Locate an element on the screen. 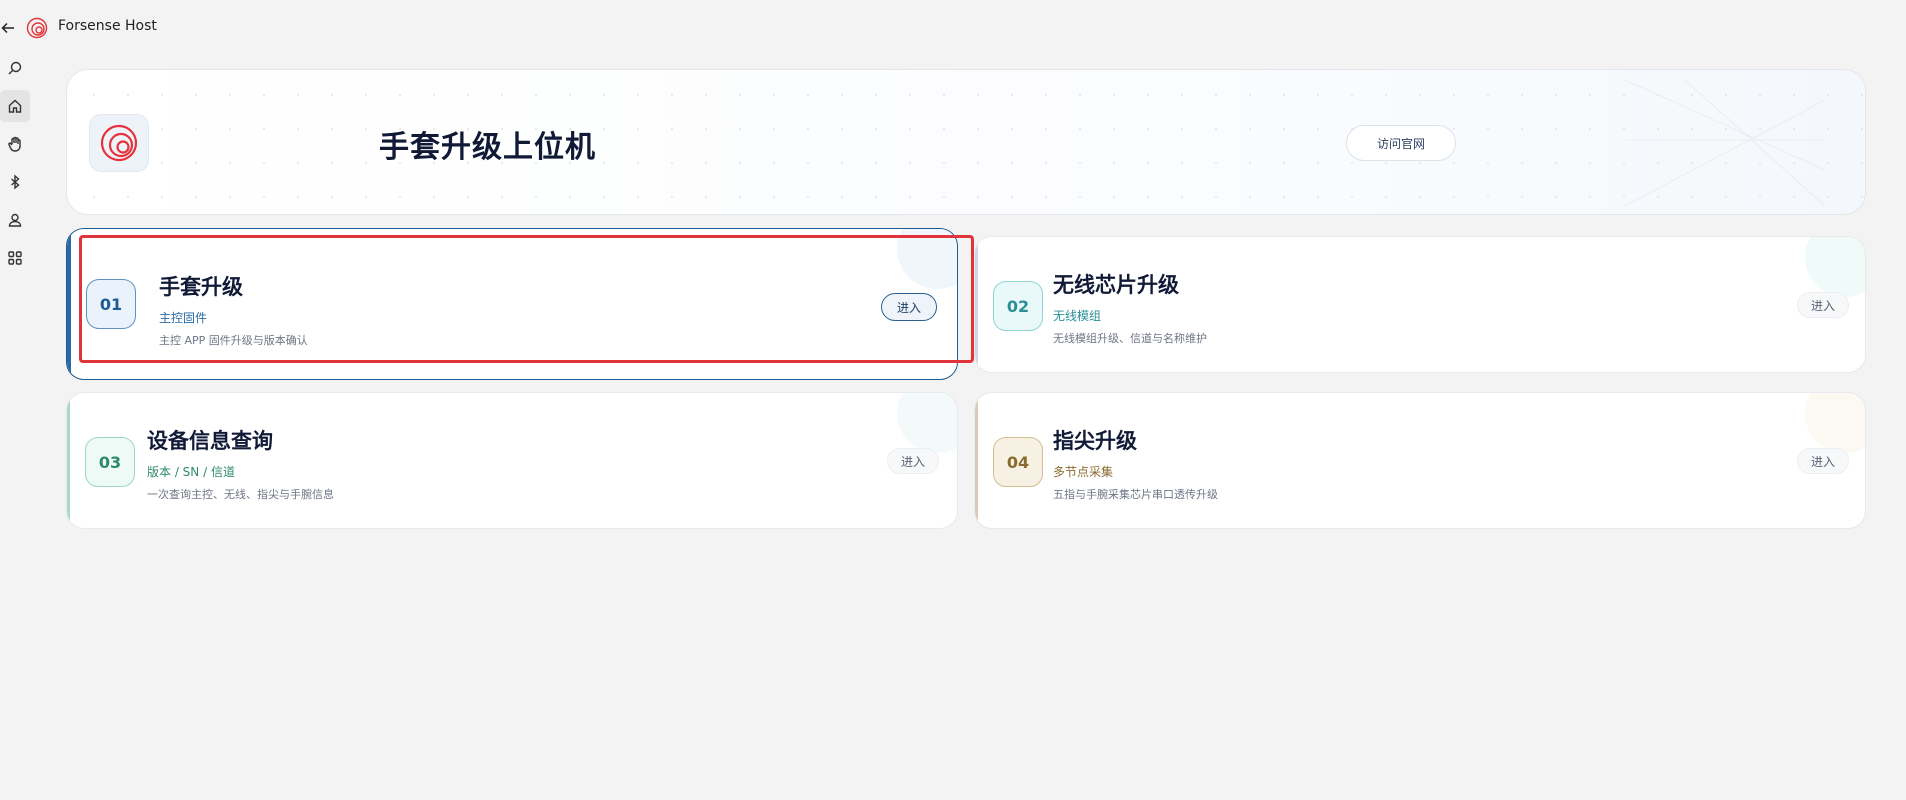 This screenshot has height=800, width=1906. page-title: 手套升级上位机 is located at coordinates (487, 147).